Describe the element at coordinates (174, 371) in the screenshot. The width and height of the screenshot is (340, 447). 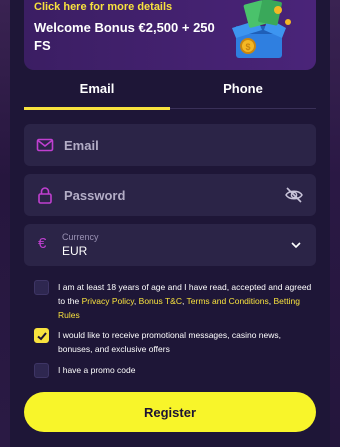
I see `promo-code-row: I have a promo code` at that location.